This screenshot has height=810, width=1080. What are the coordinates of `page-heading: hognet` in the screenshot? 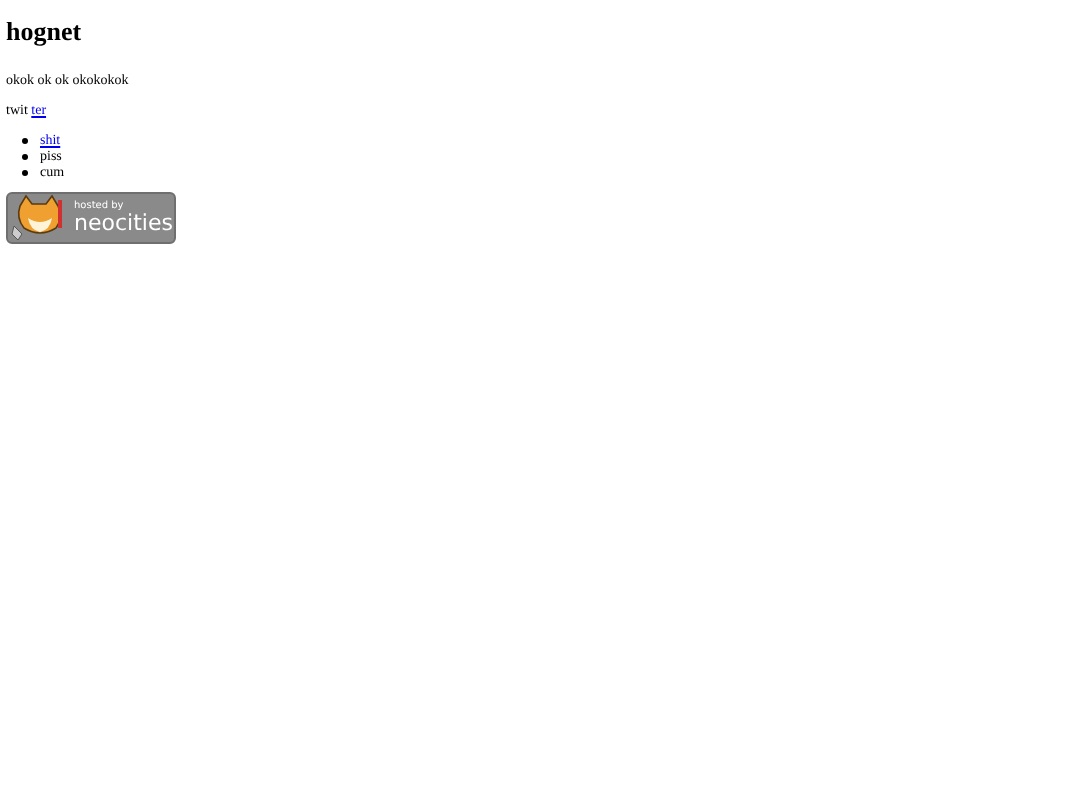 It's located at (44, 32).